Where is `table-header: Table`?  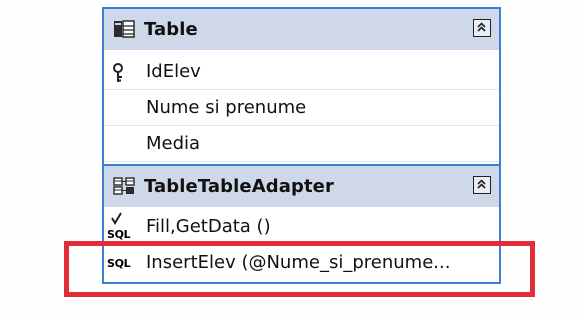
table-header: Table is located at coordinates (301, 29).